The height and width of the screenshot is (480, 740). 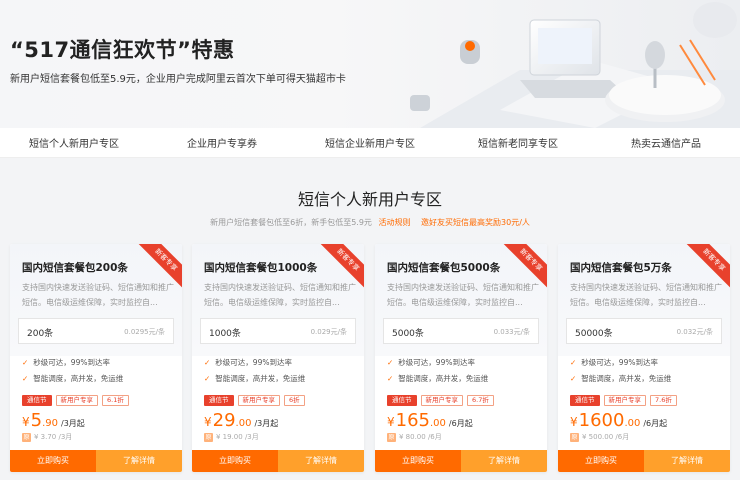 I want to click on price-integer: 29, so click(x=224, y=420).